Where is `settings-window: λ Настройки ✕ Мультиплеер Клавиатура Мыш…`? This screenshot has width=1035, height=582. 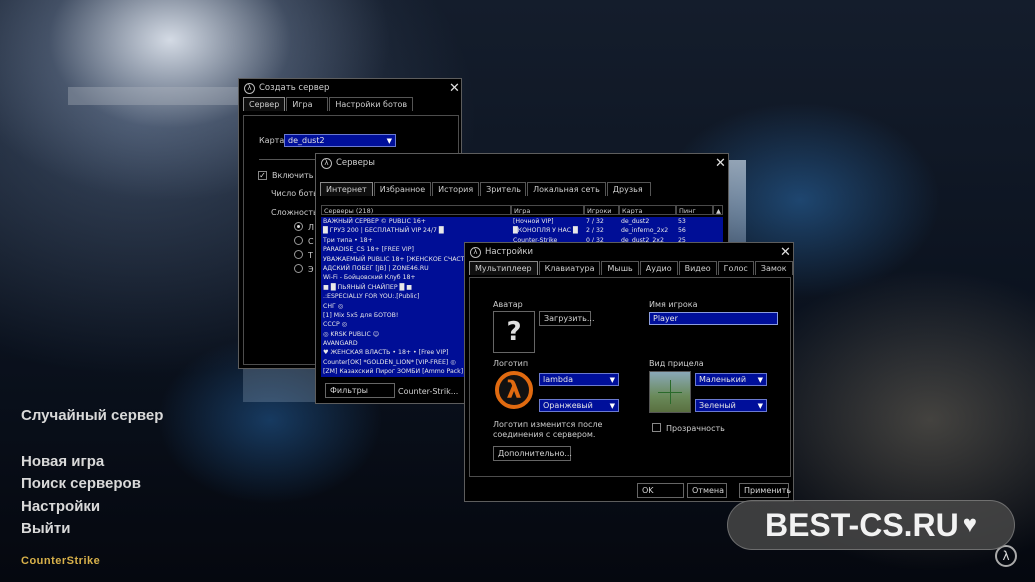 settings-window: λ Настройки ✕ Мультиплеер Клавиатура Мыш… is located at coordinates (629, 372).